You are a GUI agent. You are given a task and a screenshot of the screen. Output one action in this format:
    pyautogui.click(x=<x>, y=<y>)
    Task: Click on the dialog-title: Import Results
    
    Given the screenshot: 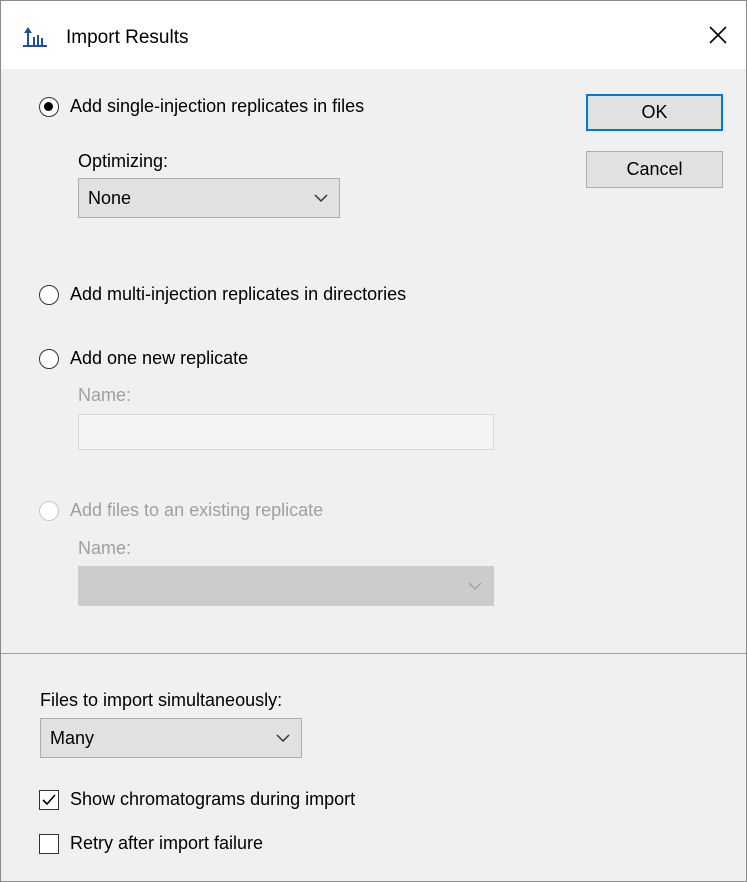 What is the action you would take?
    pyautogui.click(x=127, y=37)
    